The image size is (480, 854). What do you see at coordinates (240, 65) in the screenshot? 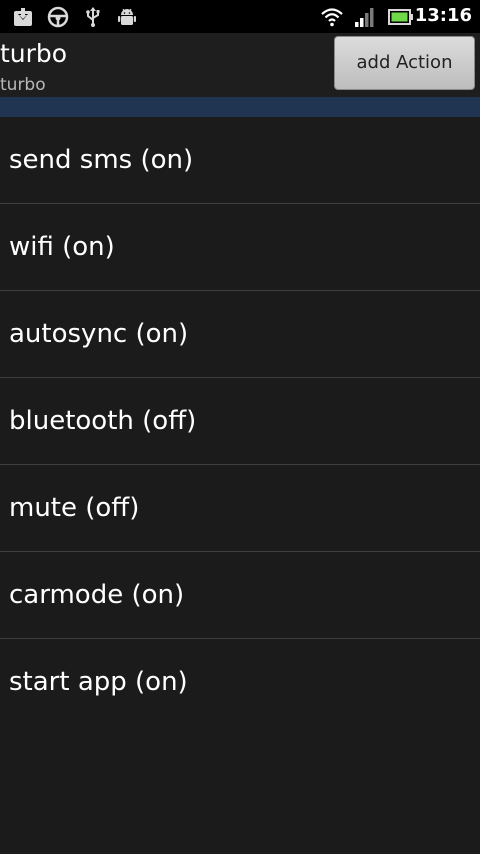
I see `app-header: turbo turbo add Action` at bounding box center [240, 65].